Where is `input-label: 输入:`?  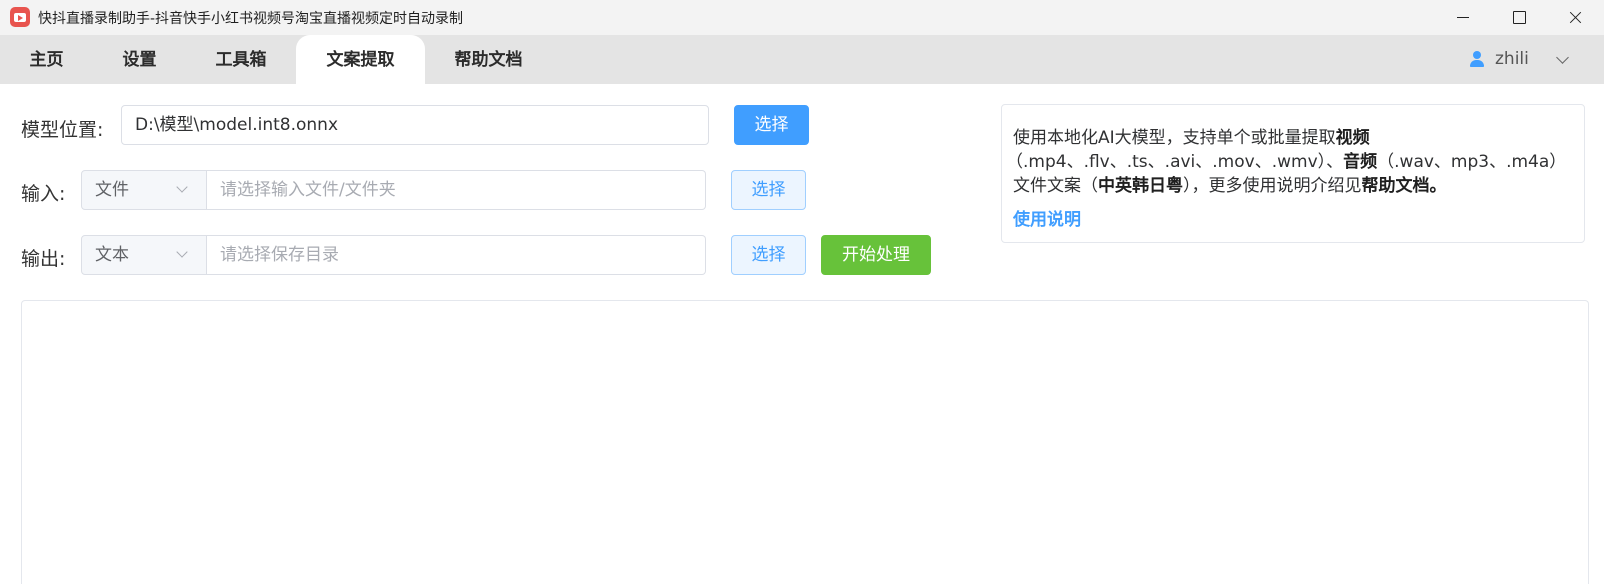
input-label: 输入: is located at coordinates (43, 194).